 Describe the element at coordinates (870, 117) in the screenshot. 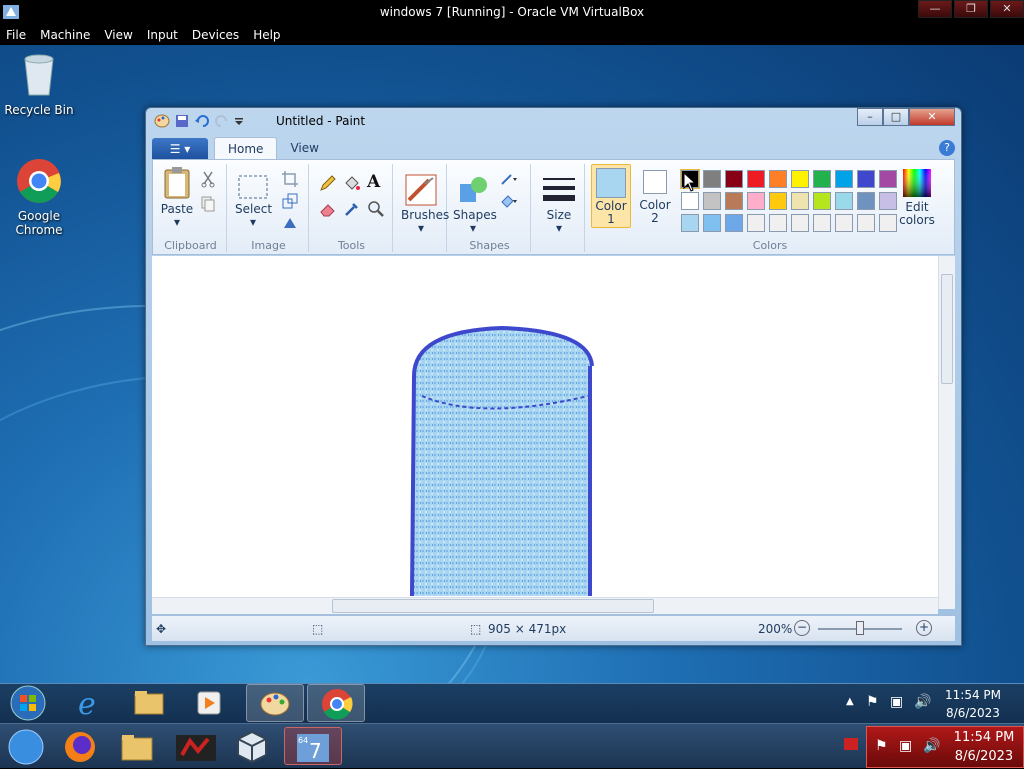

I see `paint-minimize-button: –` at that location.